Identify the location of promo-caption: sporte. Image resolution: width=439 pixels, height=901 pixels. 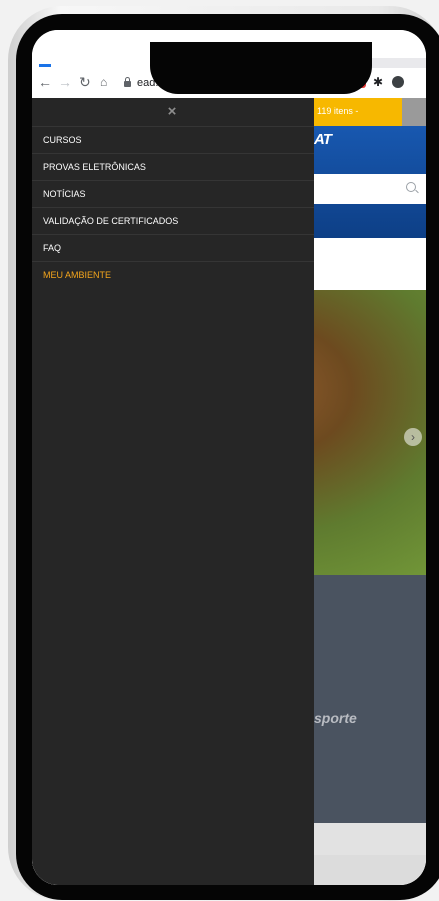
(335, 718).